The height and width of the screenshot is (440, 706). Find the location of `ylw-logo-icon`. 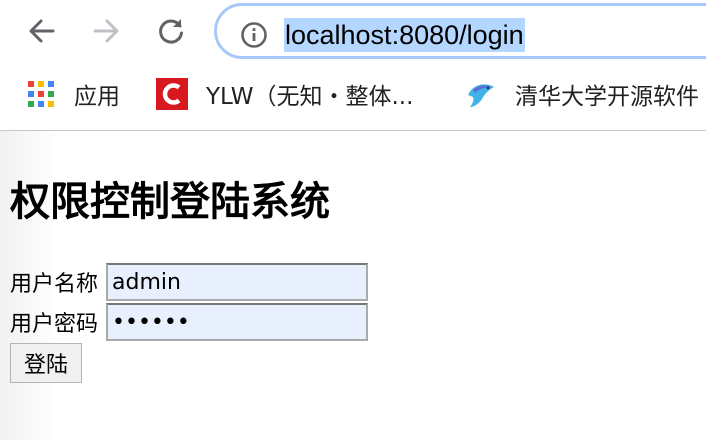

ylw-logo-icon is located at coordinates (172, 94).